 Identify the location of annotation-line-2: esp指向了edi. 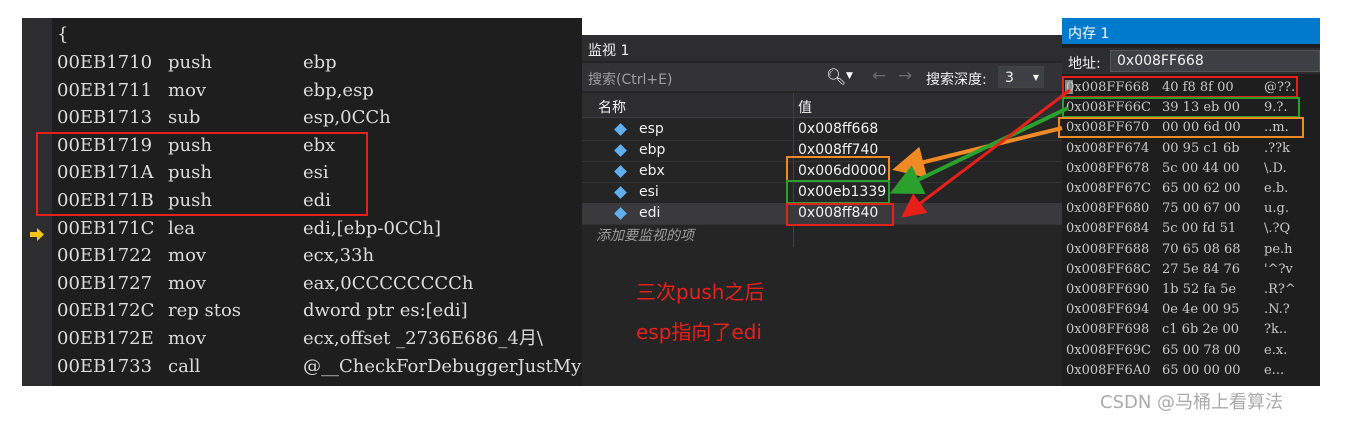
(699, 332).